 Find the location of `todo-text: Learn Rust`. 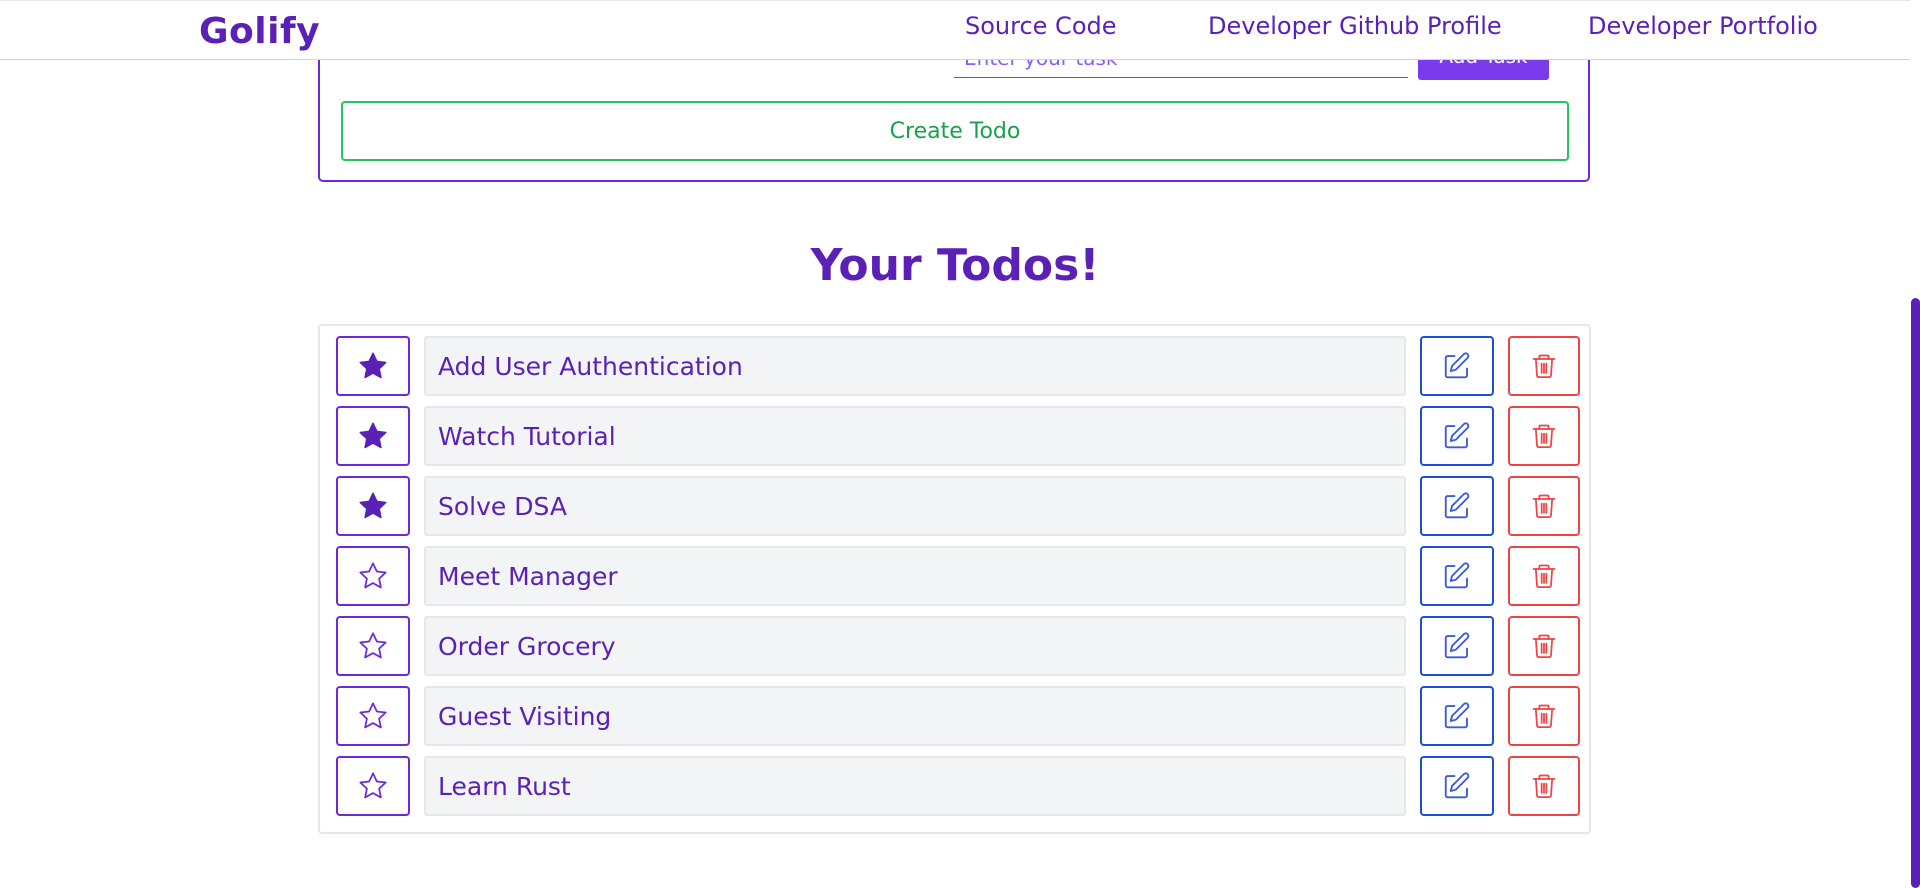

todo-text: Learn Rust is located at coordinates (915, 786).